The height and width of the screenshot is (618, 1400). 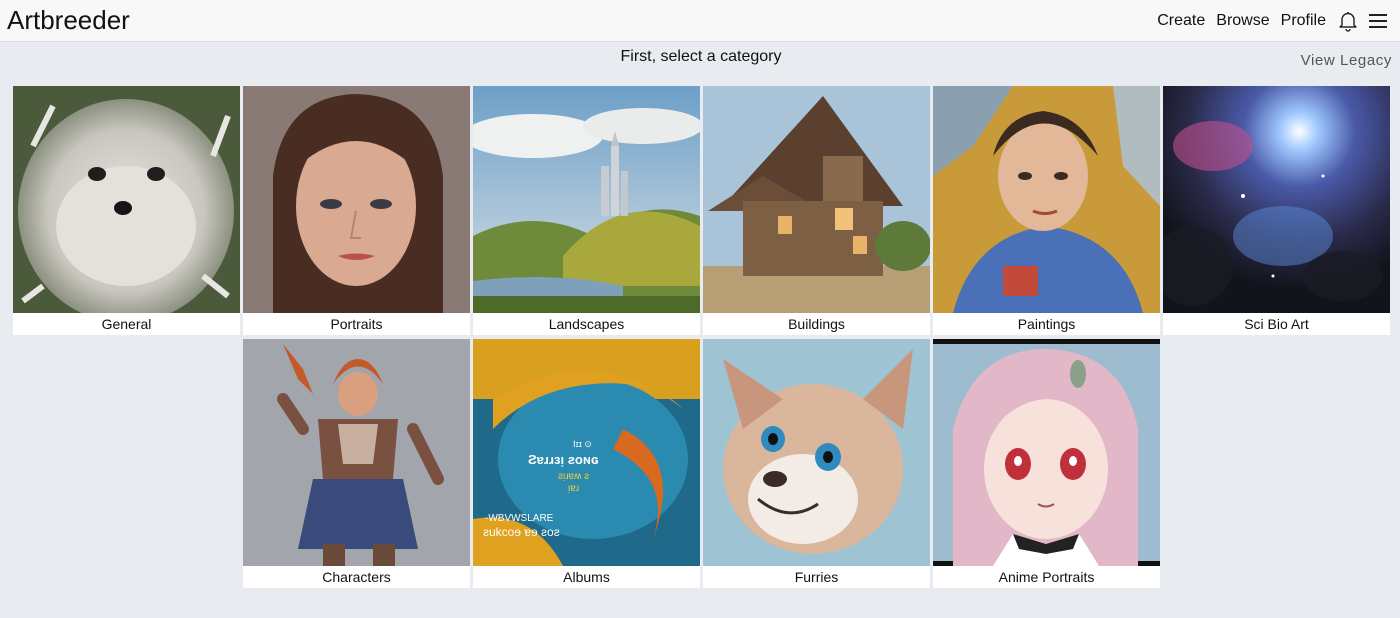 I want to click on category-card-characters: Characters, so click(x=356, y=463).